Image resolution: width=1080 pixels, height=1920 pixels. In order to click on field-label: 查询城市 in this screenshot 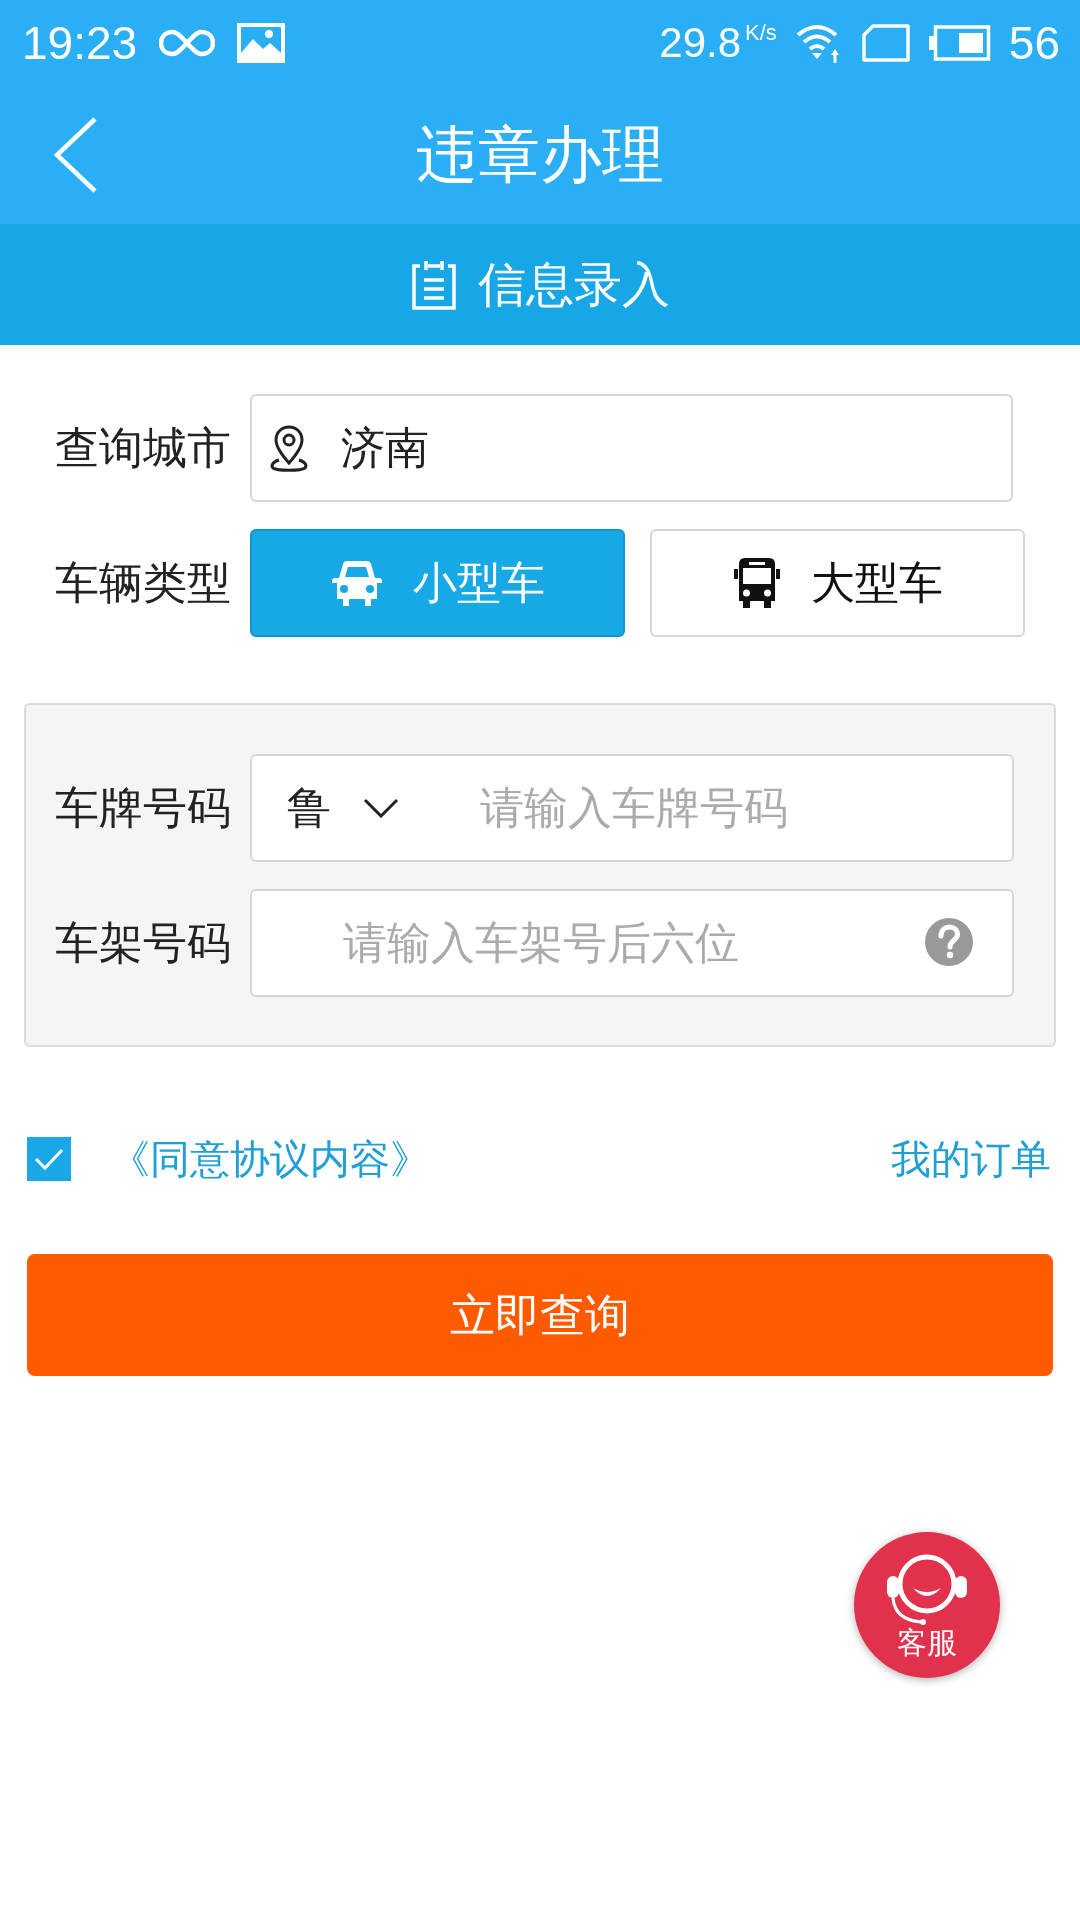, I will do `click(143, 448)`.